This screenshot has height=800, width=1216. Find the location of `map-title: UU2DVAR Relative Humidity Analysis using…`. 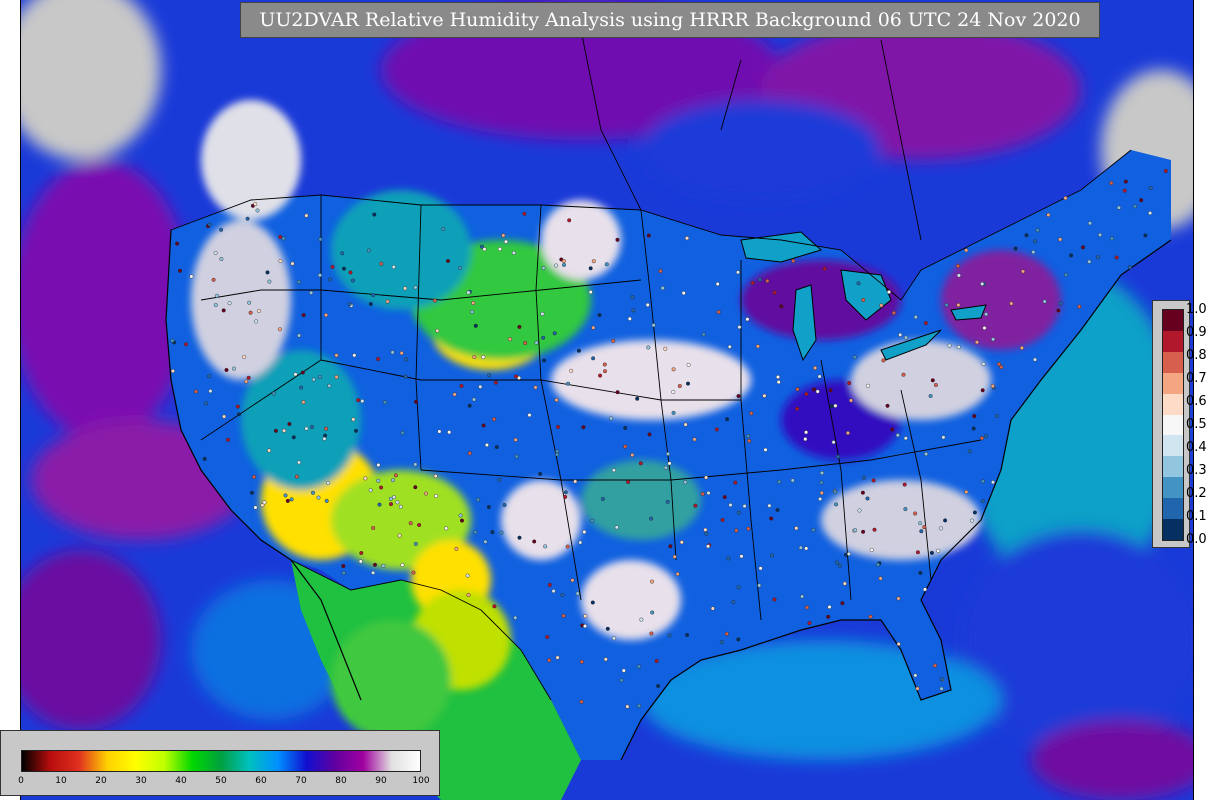

map-title: UU2DVAR Relative Humidity Analysis using… is located at coordinates (670, 20).